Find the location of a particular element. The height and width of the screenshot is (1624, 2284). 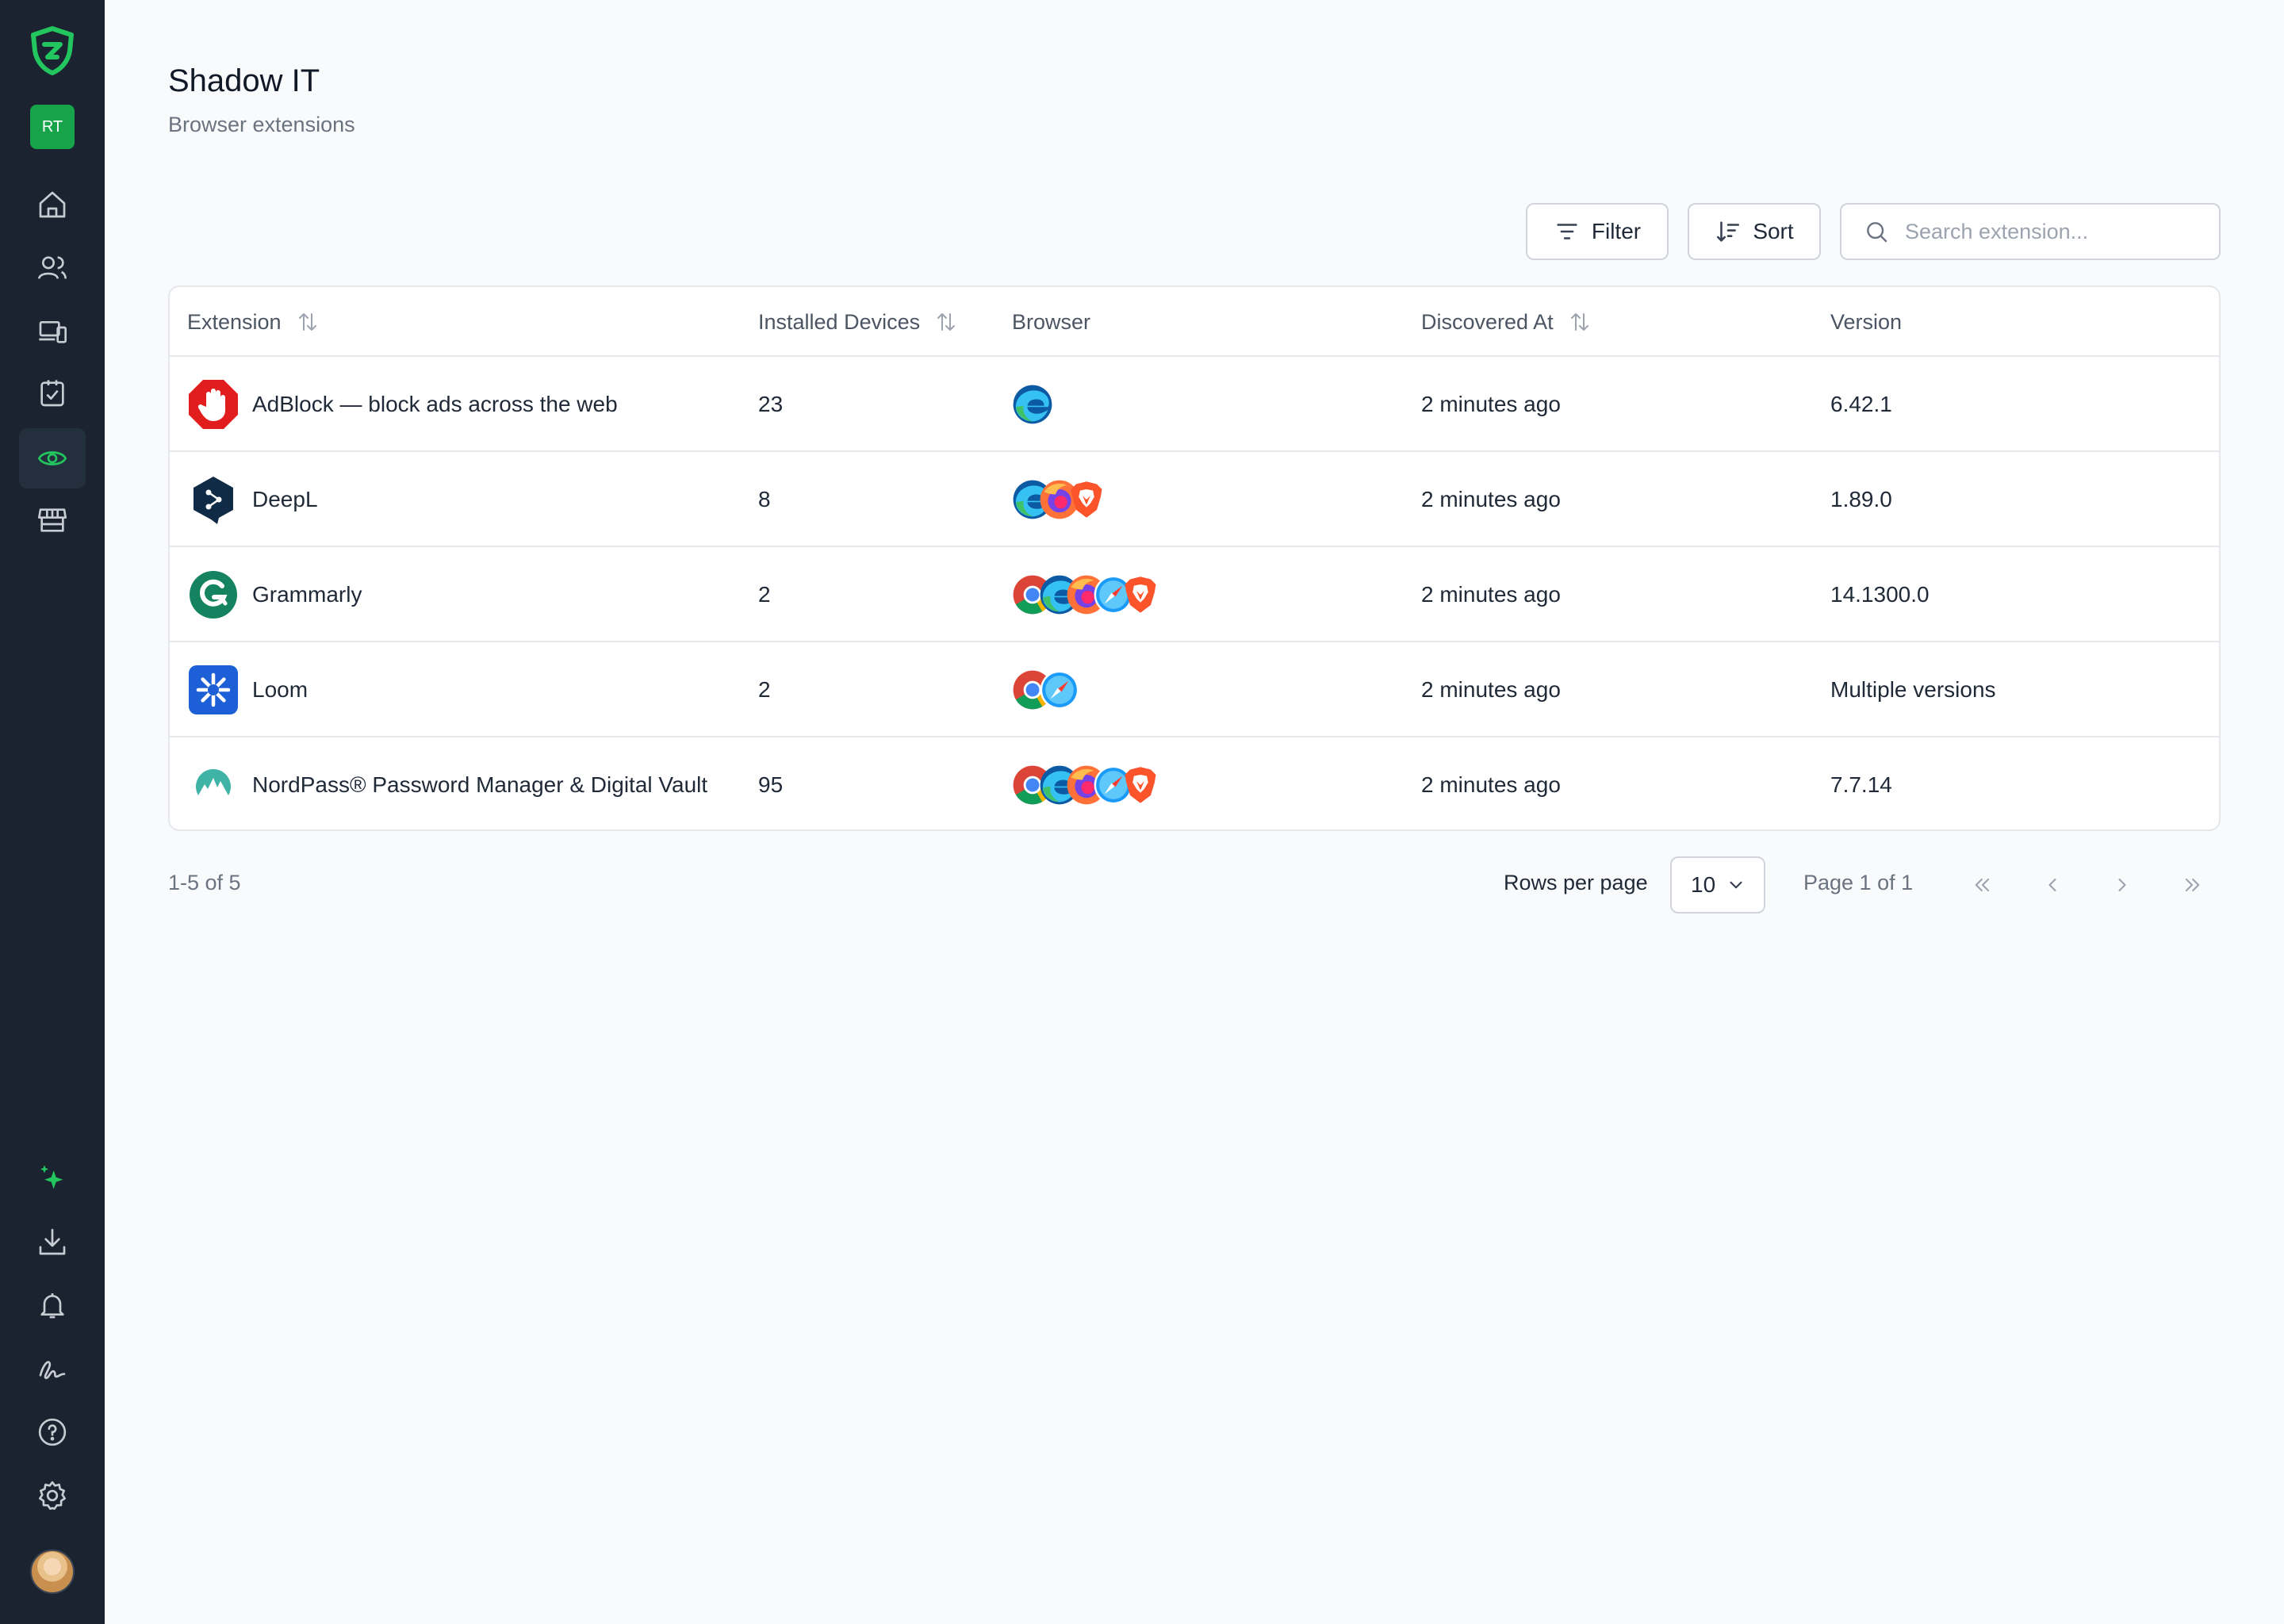

deepl-icon is located at coordinates (213, 501).